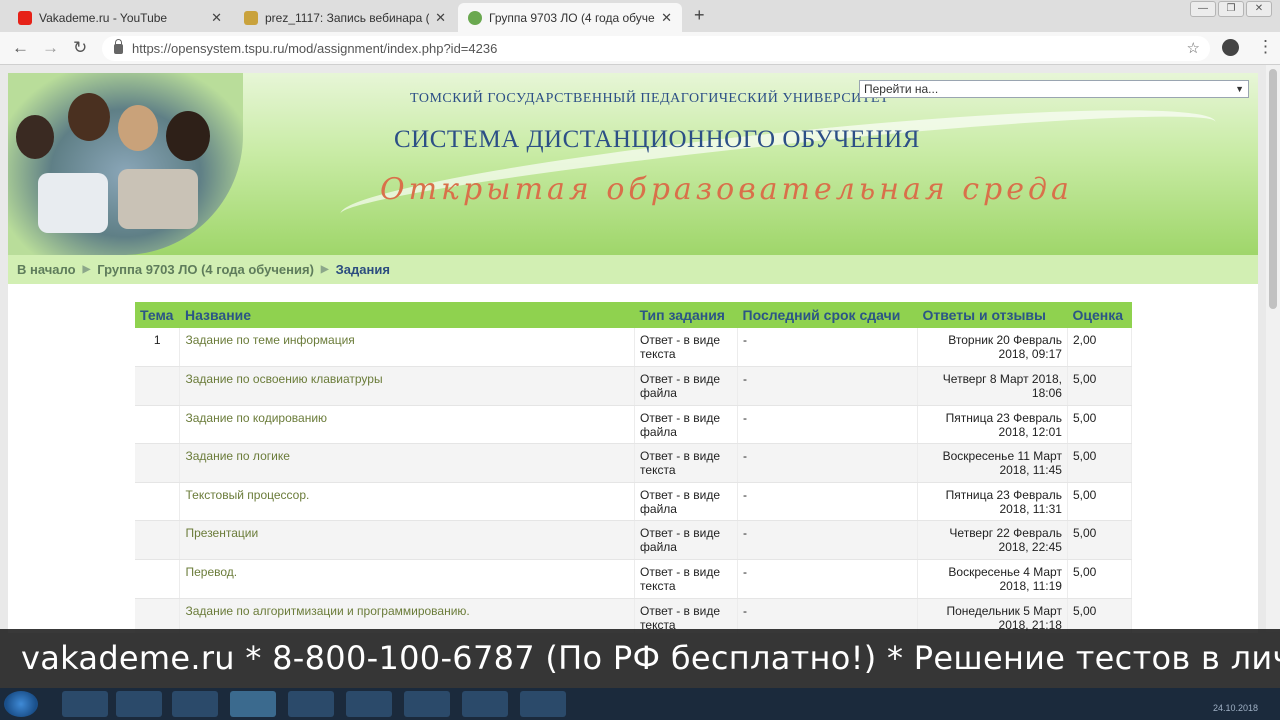 The width and height of the screenshot is (1280, 720). I want to click on taskbar: 24.10.2018, so click(640, 704).